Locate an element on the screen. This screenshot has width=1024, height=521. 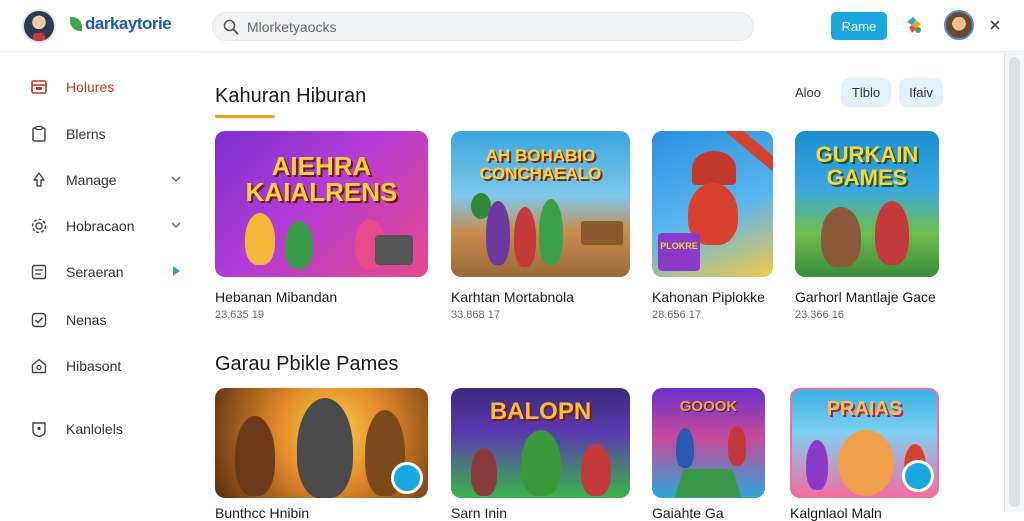
scrollbar-thumb is located at coordinates (1014, 282).